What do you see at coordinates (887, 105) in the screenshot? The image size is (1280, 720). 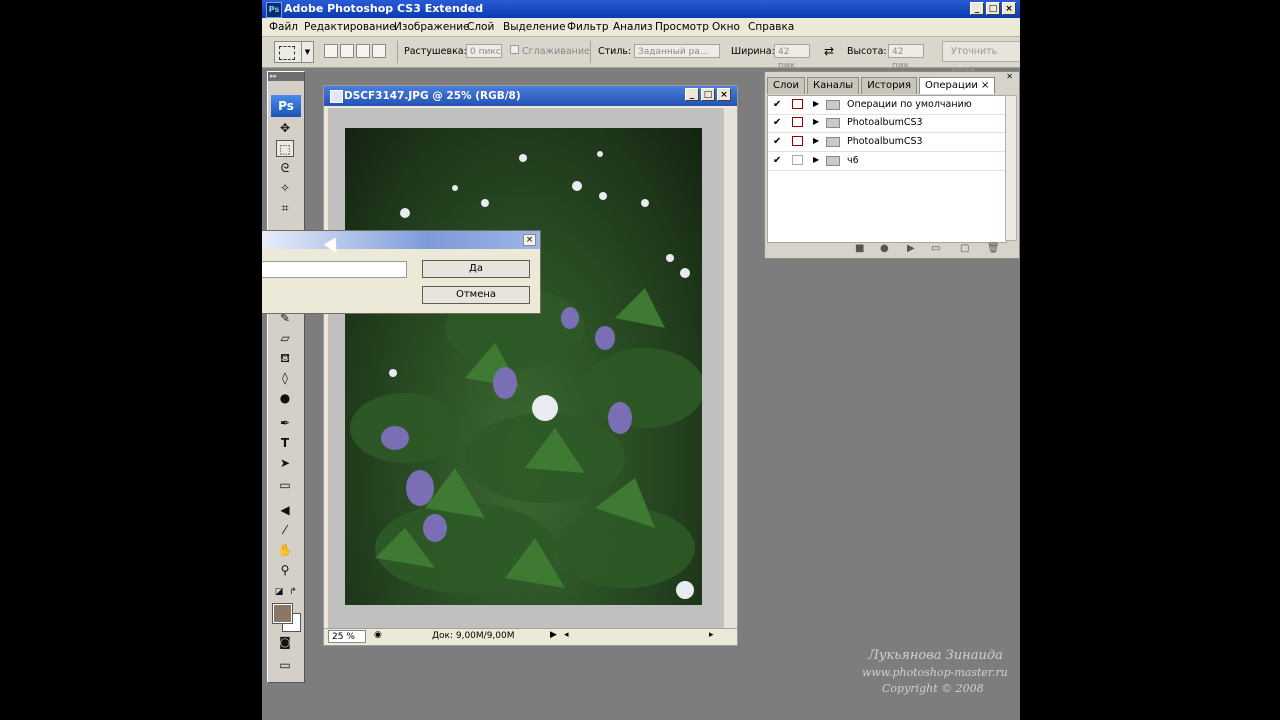 I see `list-item: ✔ ▶ Операции по умолчанию` at bounding box center [887, 105].